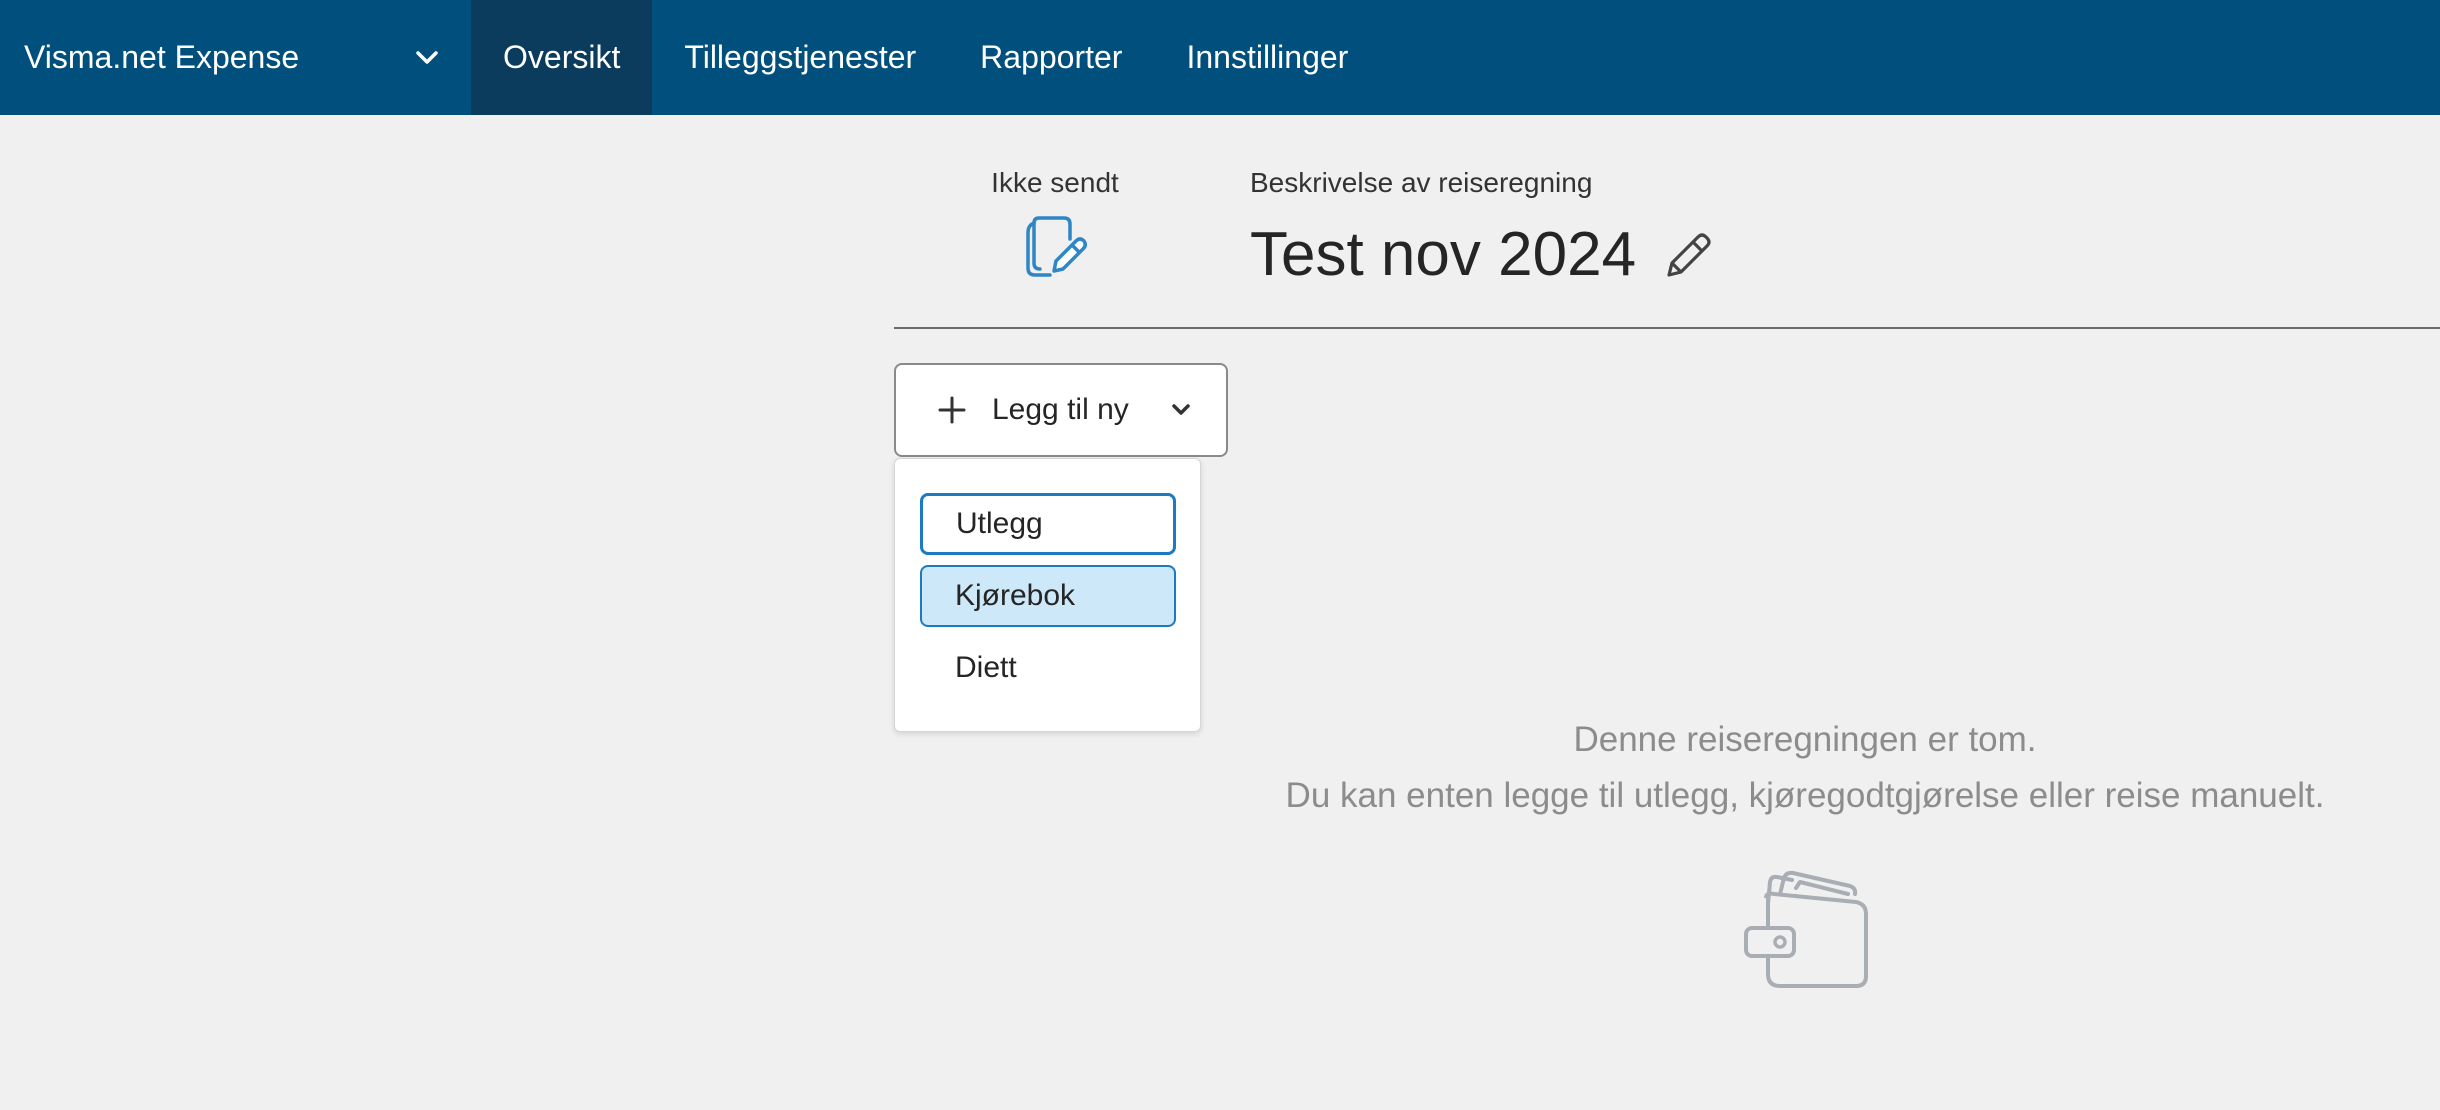 The image size is (2440, 1110). I want to click on nav-tab-label: Tilleggstjenester, so click(800, 57).